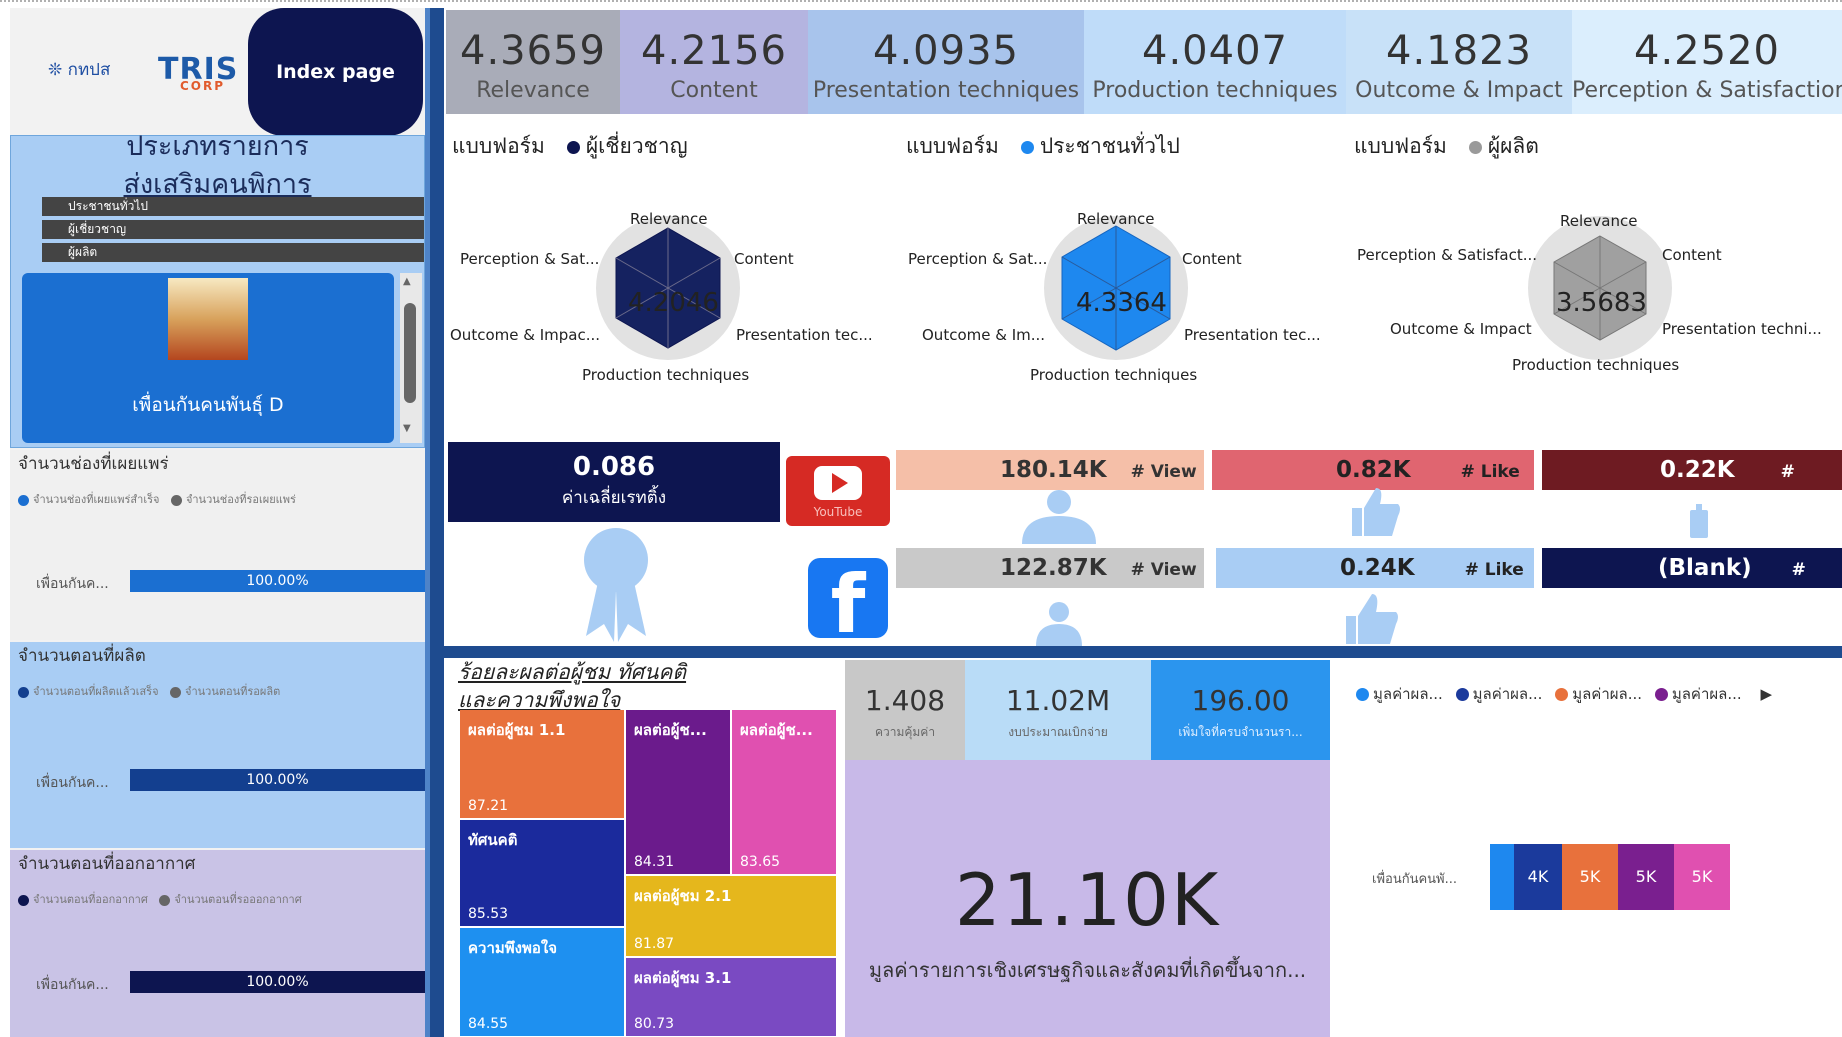  Describe the element at coordinates (198, 72) in the screenshot. I see `logo-tris: TRIS CORP` at that location.